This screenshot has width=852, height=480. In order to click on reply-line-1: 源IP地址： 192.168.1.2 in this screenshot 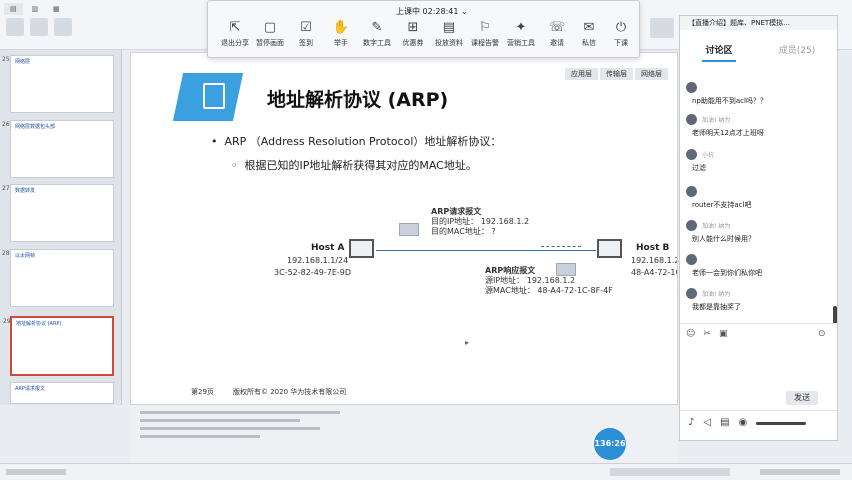, I will do `click(530, 280)`.